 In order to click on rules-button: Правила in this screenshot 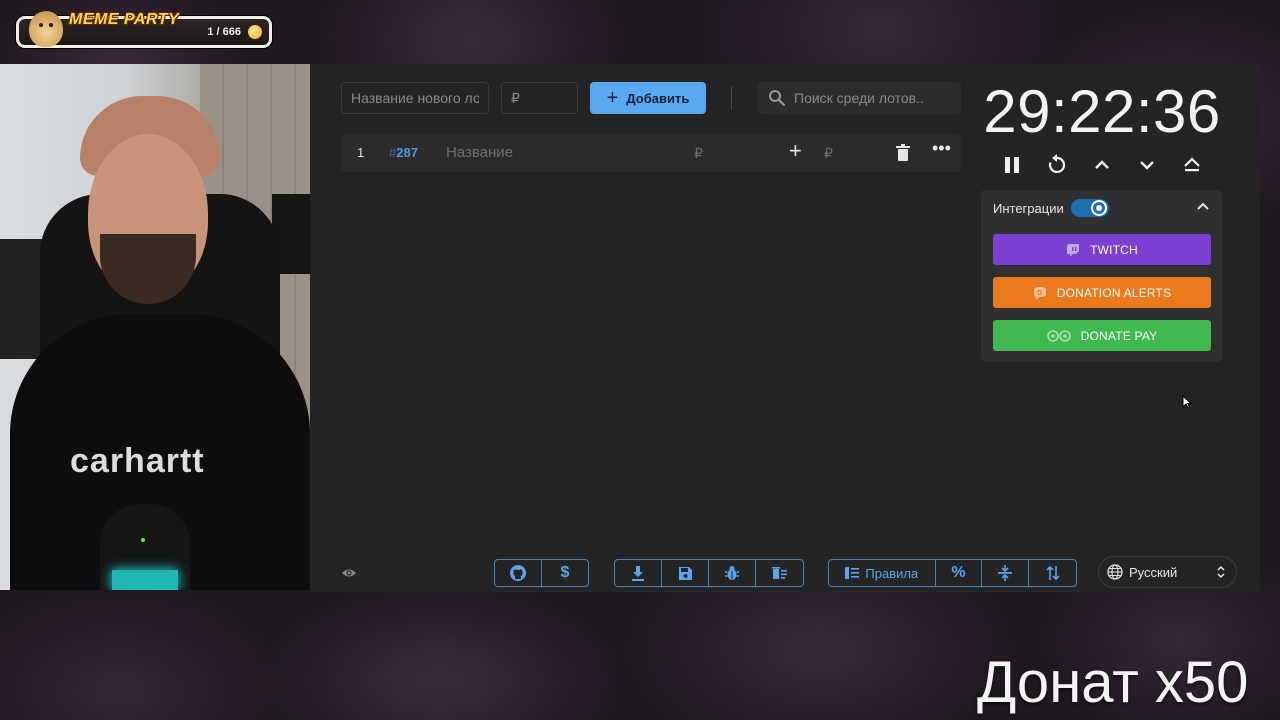, I will do `click(882, 573)`.